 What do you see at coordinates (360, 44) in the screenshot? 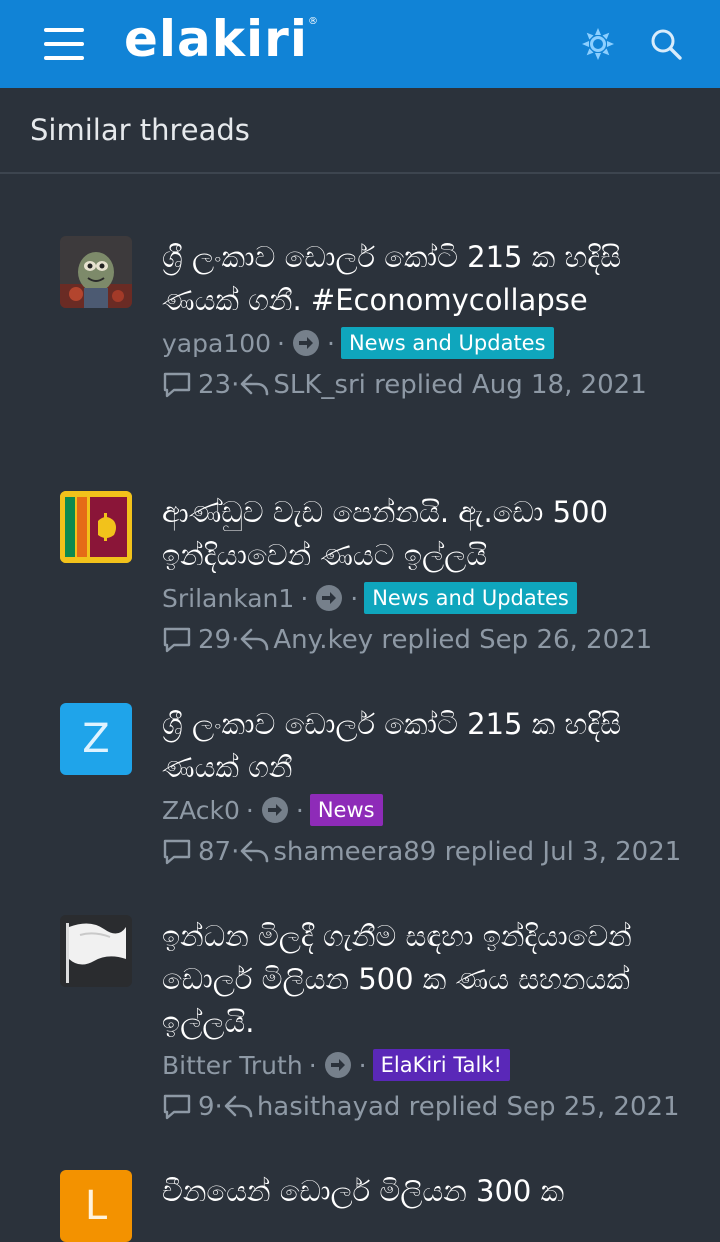
I see `top-navigation-bar: elakiri®` at bounding box center [360, 44].